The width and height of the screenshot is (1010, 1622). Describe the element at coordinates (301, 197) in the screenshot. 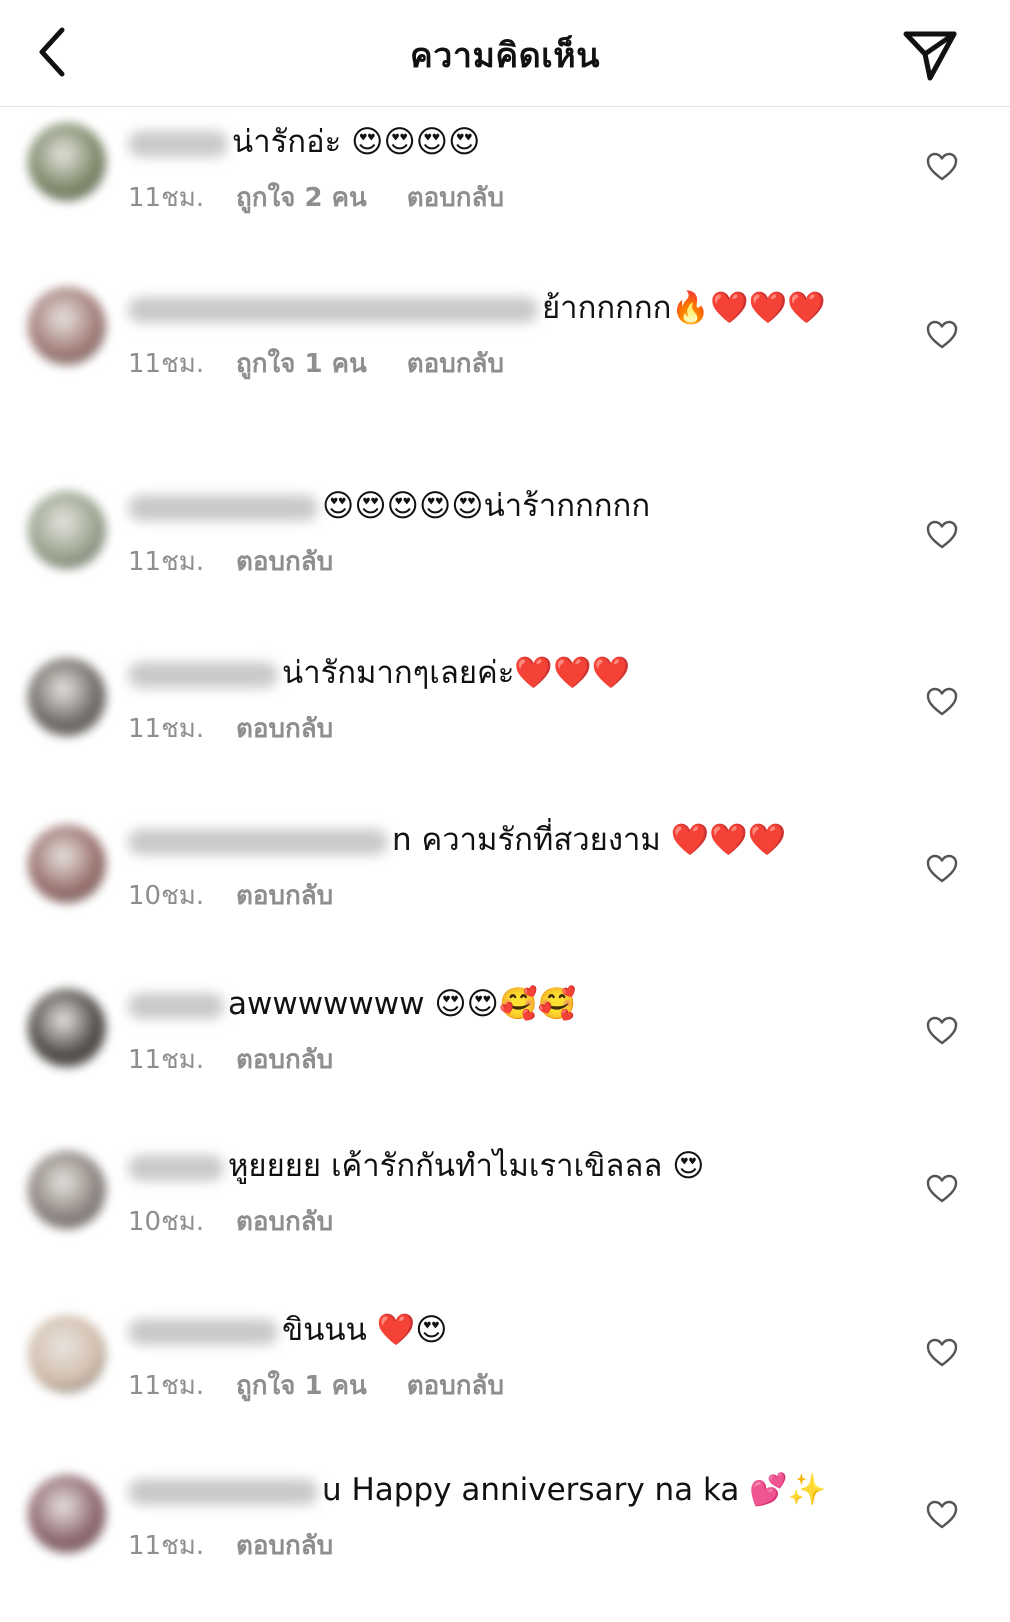

I see `like-count: ถูกใจ 2 คน` at that location.